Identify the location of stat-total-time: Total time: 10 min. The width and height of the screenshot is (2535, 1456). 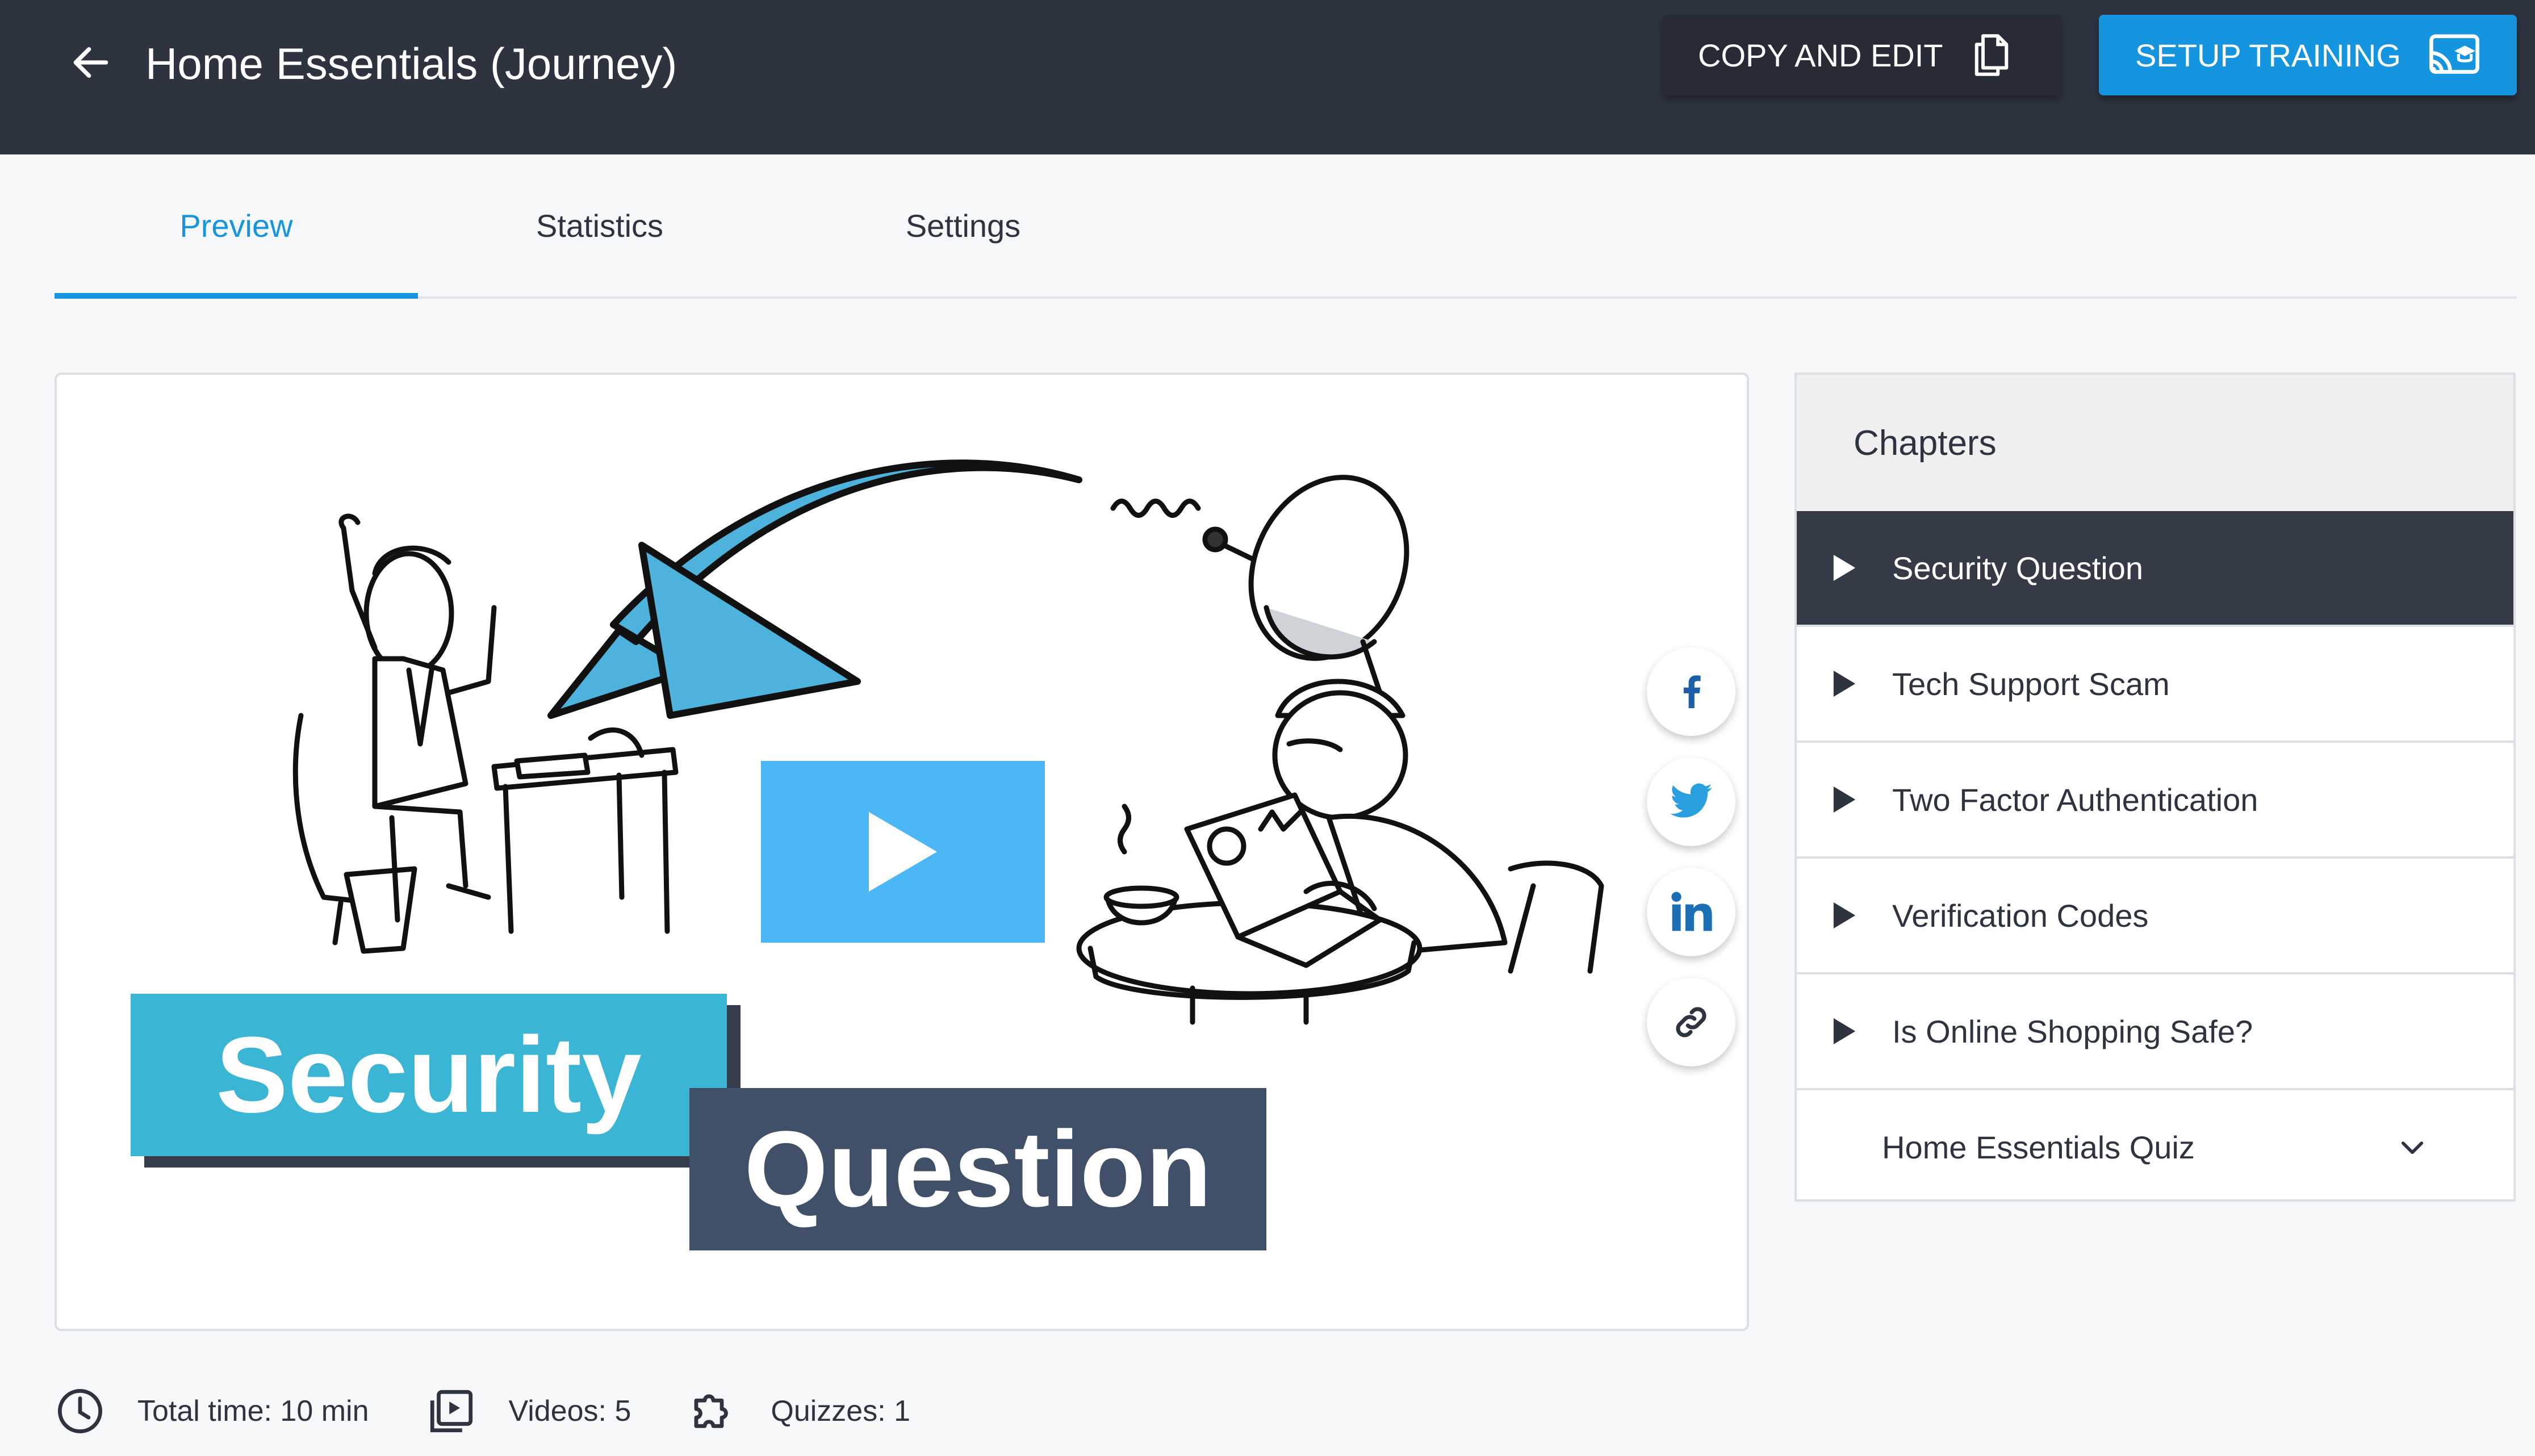
(212, 1411).